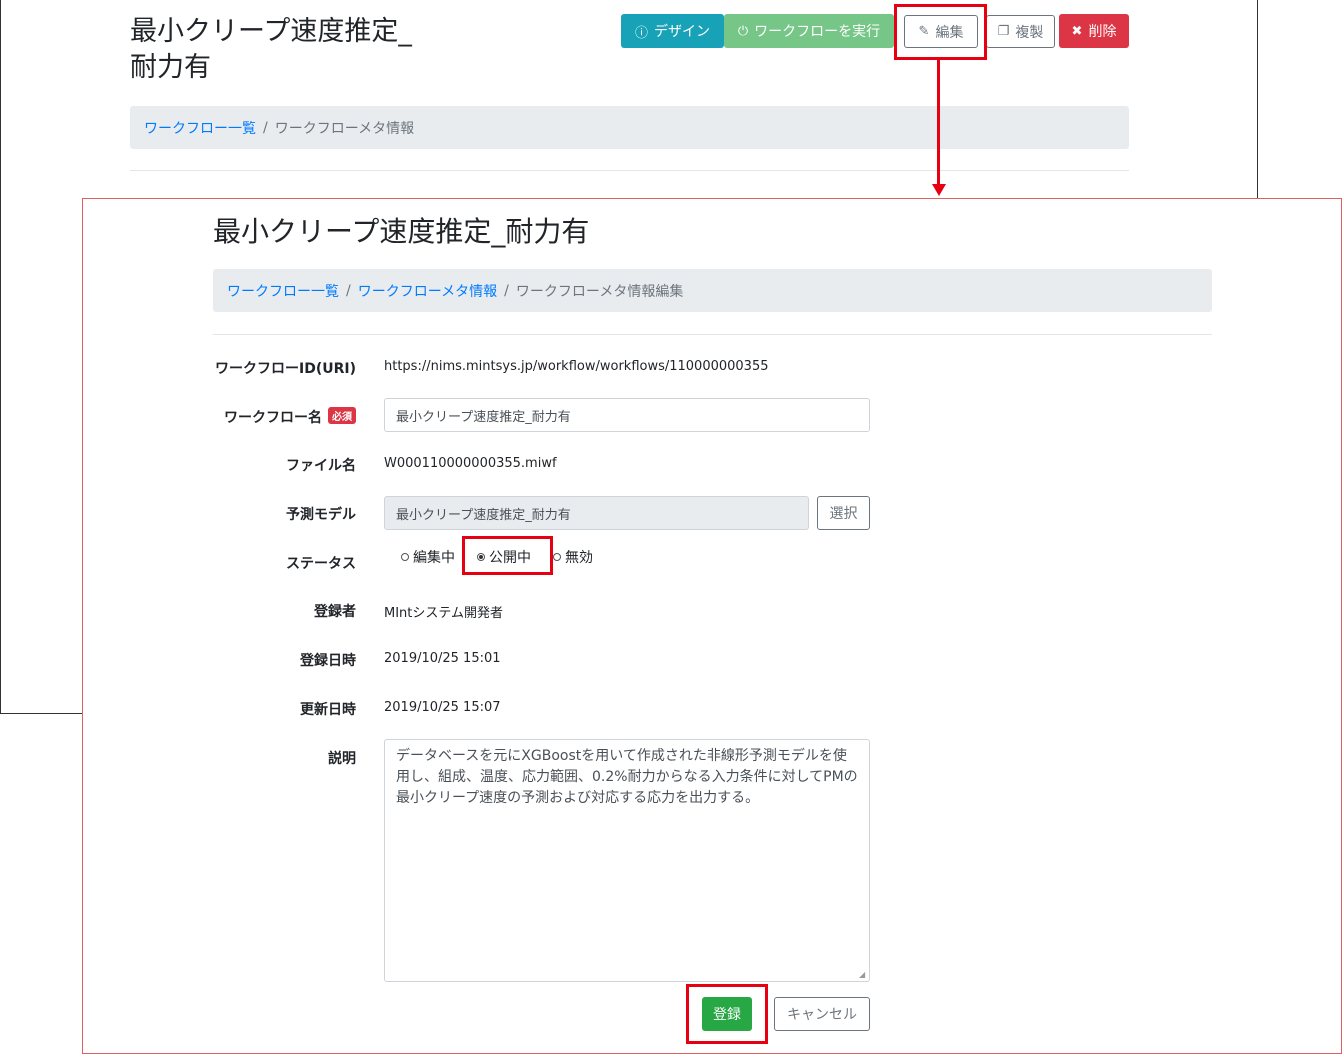 The image size is (1342, 1054). What do you see at coordinates (401, 231) in the screenshot?
I see `edit-page-title: 最小クリープ速度推定_耐力有` at bounding box center [401, 231].